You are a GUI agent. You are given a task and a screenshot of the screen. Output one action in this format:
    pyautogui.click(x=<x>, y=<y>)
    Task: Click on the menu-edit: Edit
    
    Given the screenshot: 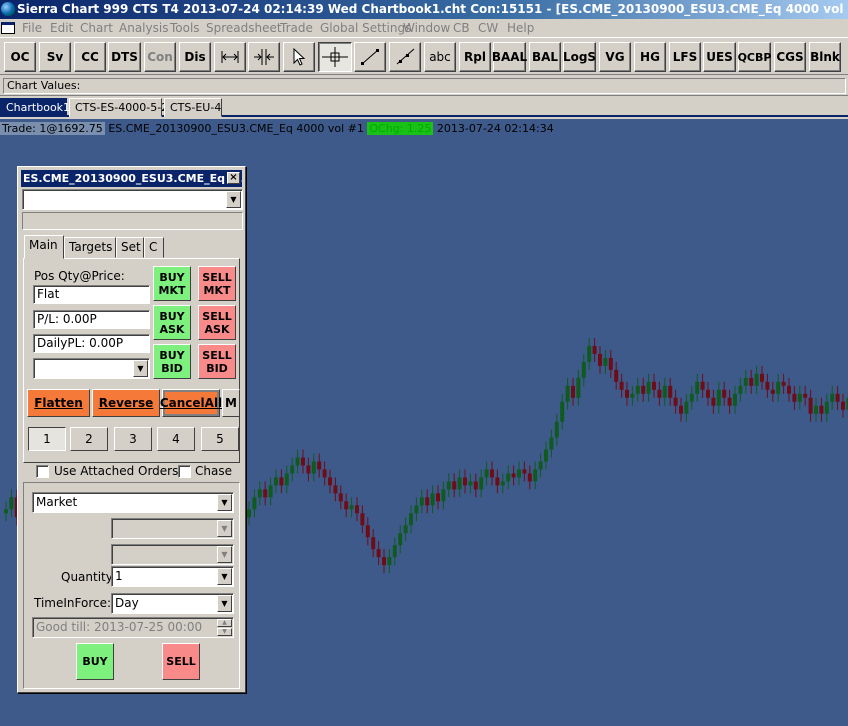 What is the action you would take?
    pyautogui.click(x=61, y=28)
    